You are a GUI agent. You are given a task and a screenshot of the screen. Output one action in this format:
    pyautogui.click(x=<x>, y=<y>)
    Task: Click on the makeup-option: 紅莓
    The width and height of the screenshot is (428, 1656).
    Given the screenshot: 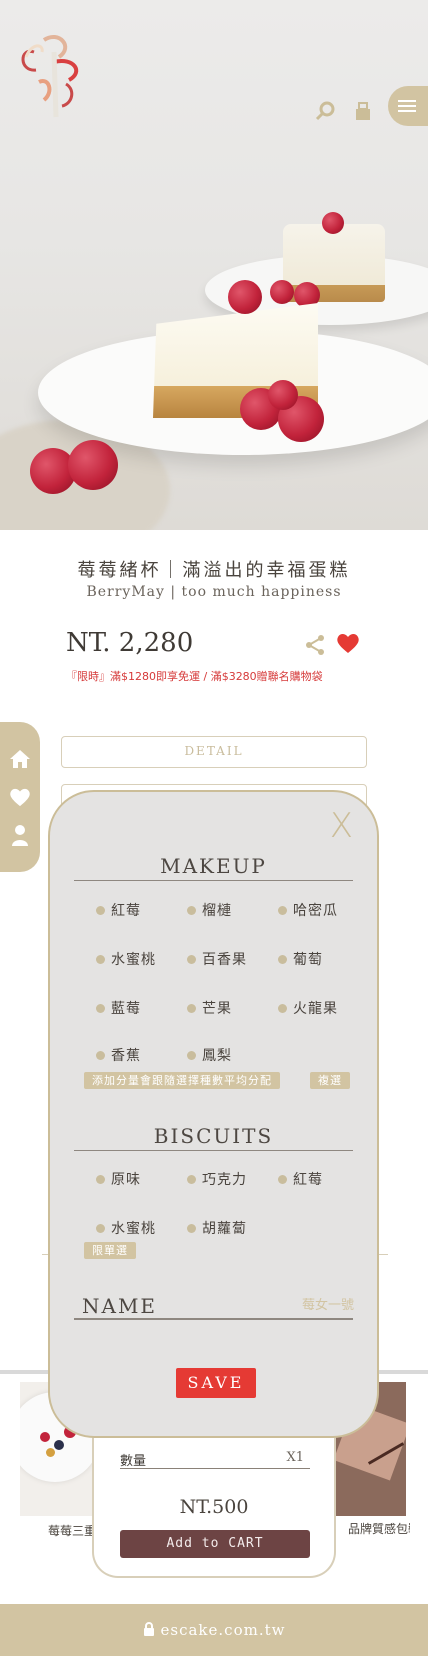 What is the action you would take?
    pyautogui.click(x=118, y=910)
    